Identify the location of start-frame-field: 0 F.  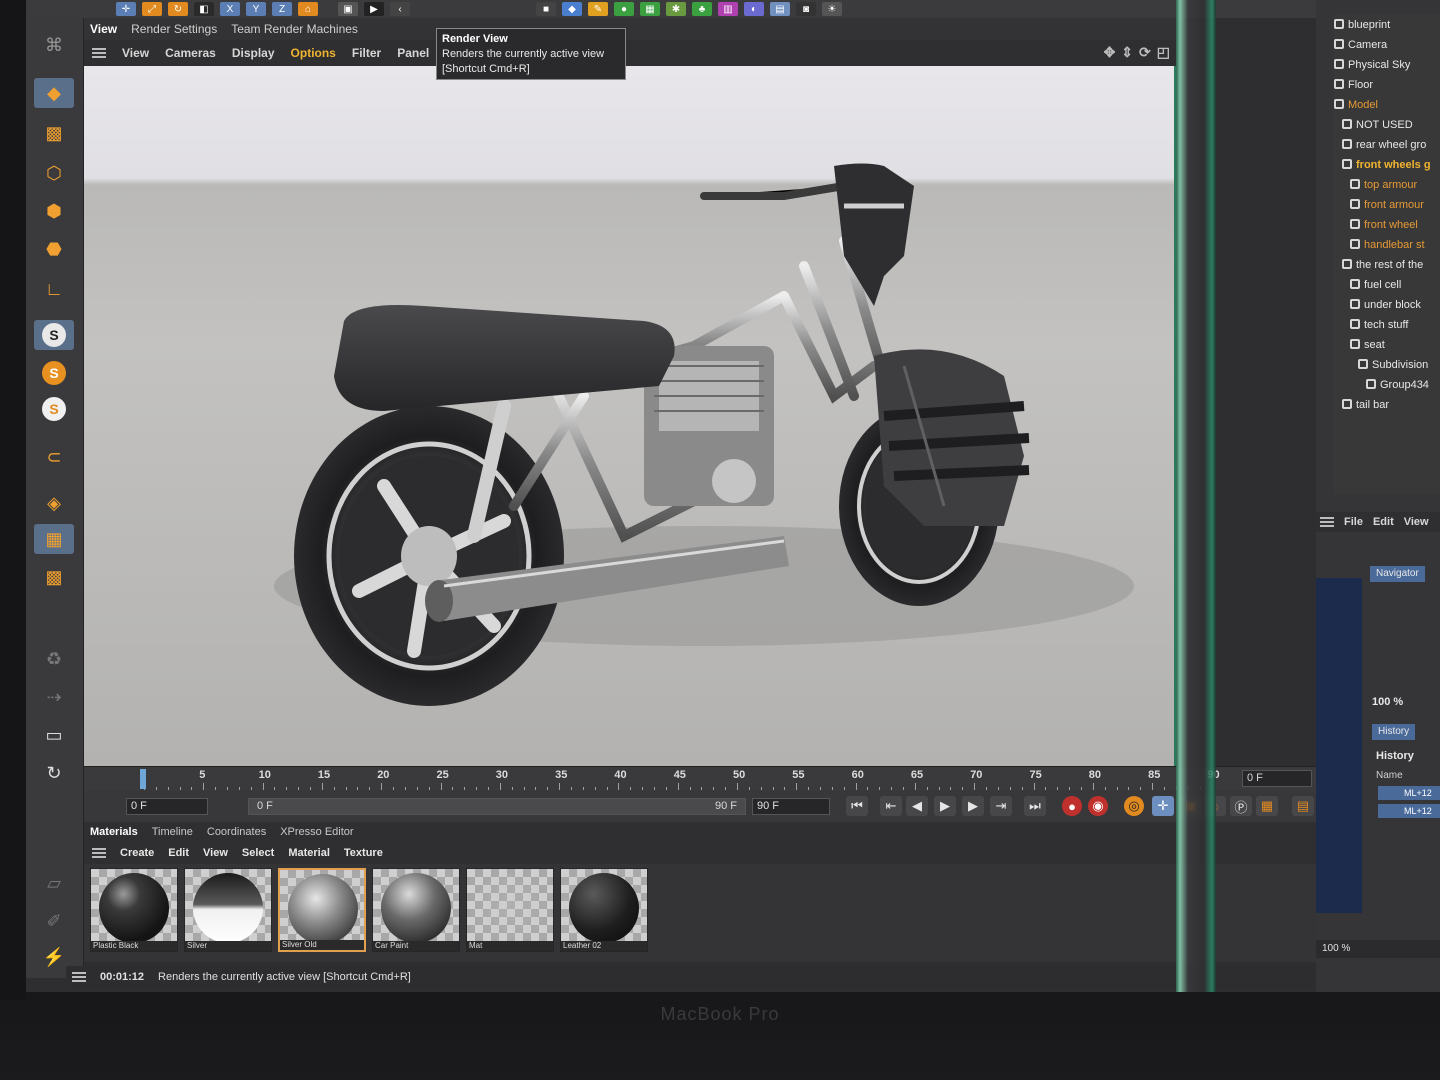
(167, 806).